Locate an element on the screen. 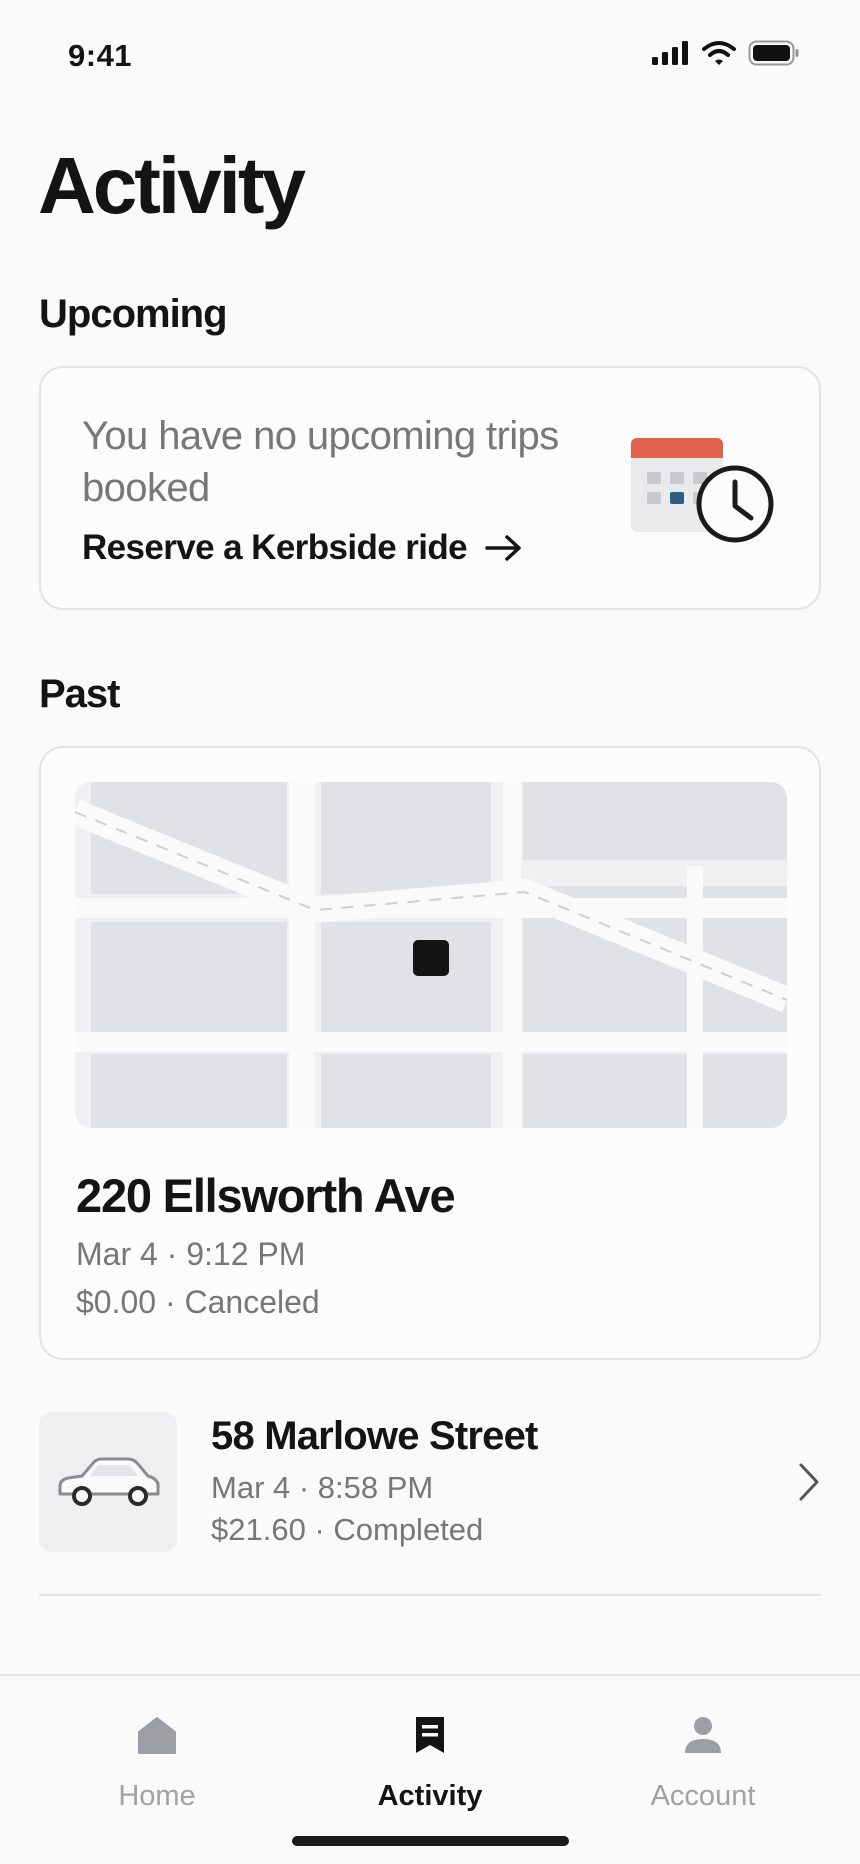 The height and width of the screenshot is (1864, 860). ride-address: 58 Marlowe Street is located at coordinates (374, 1436).